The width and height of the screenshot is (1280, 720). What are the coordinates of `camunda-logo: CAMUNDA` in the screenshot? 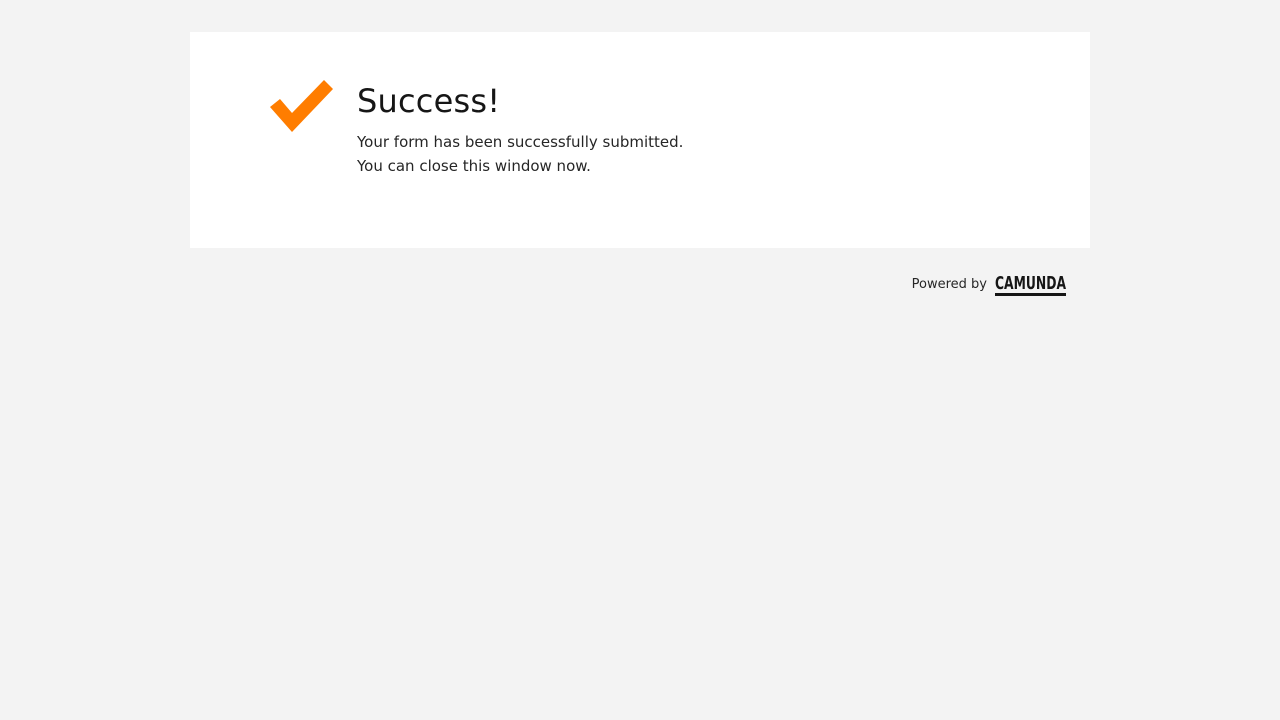 It's located at (1030, 285).